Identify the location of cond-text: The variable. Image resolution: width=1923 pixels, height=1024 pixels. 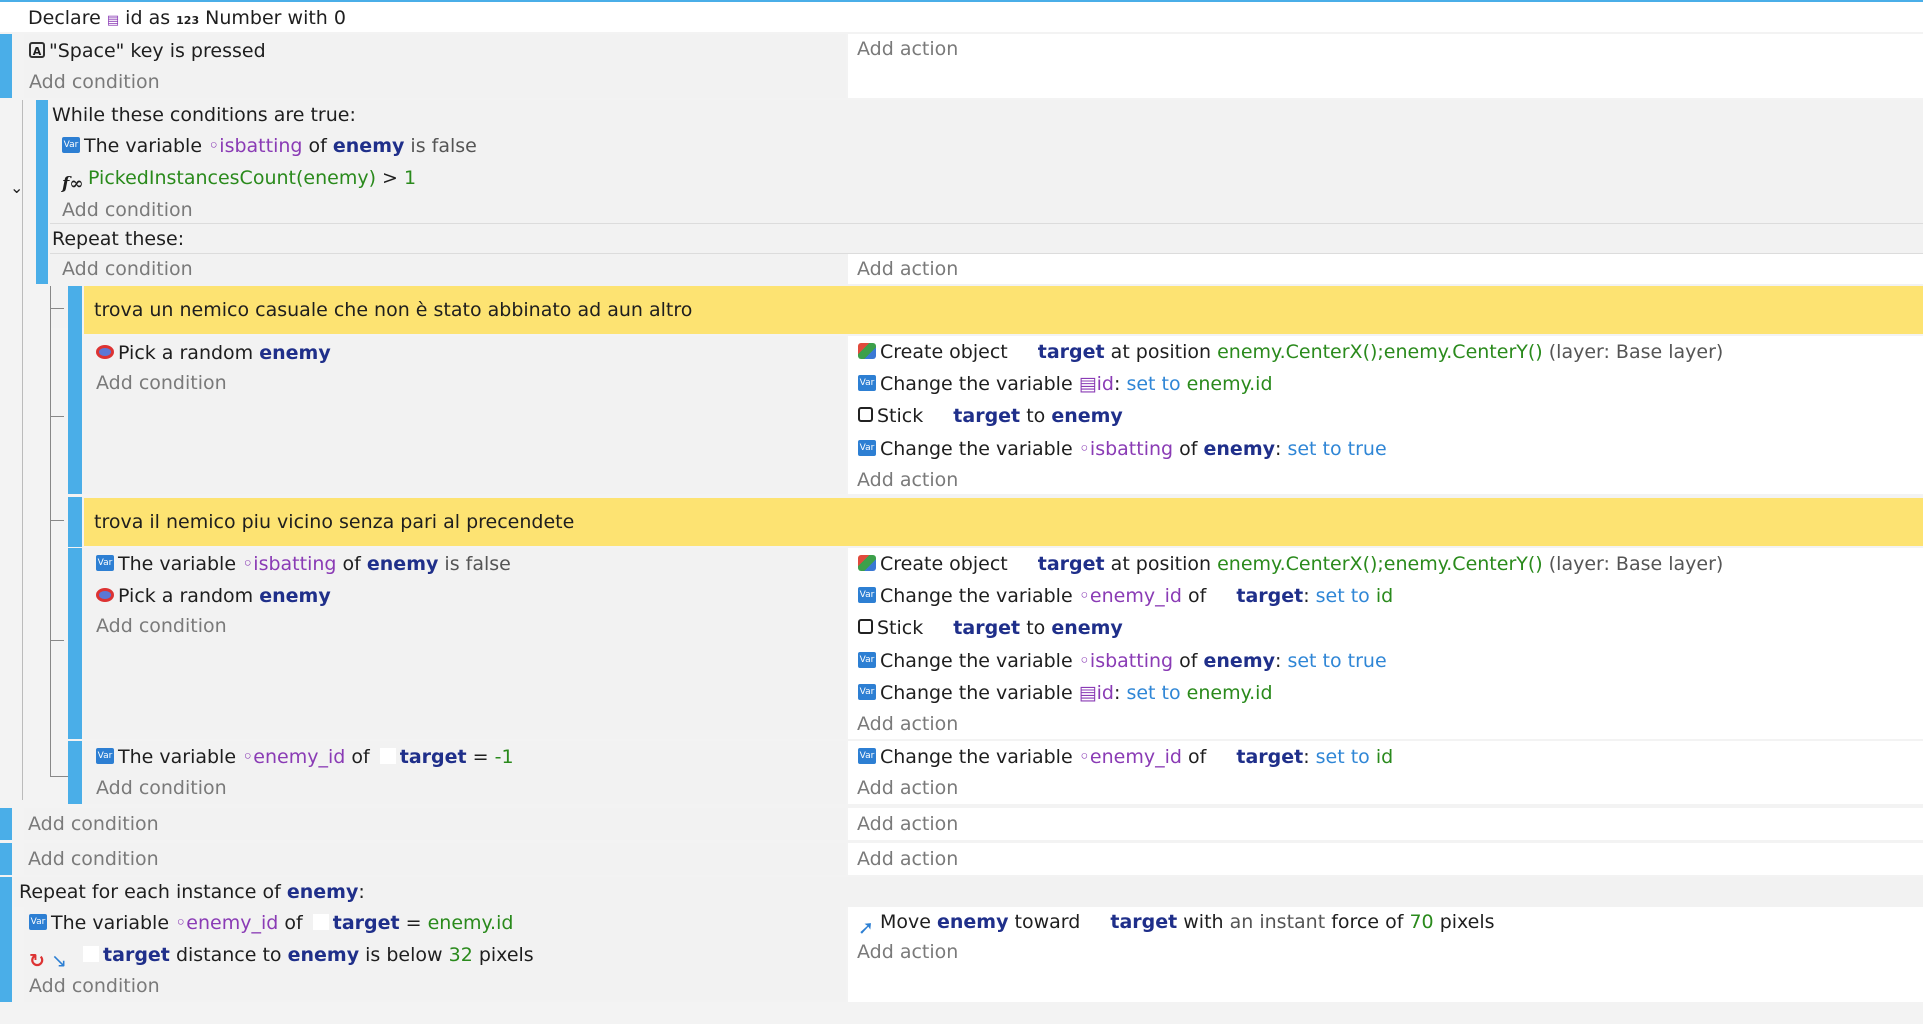
(110, 923).